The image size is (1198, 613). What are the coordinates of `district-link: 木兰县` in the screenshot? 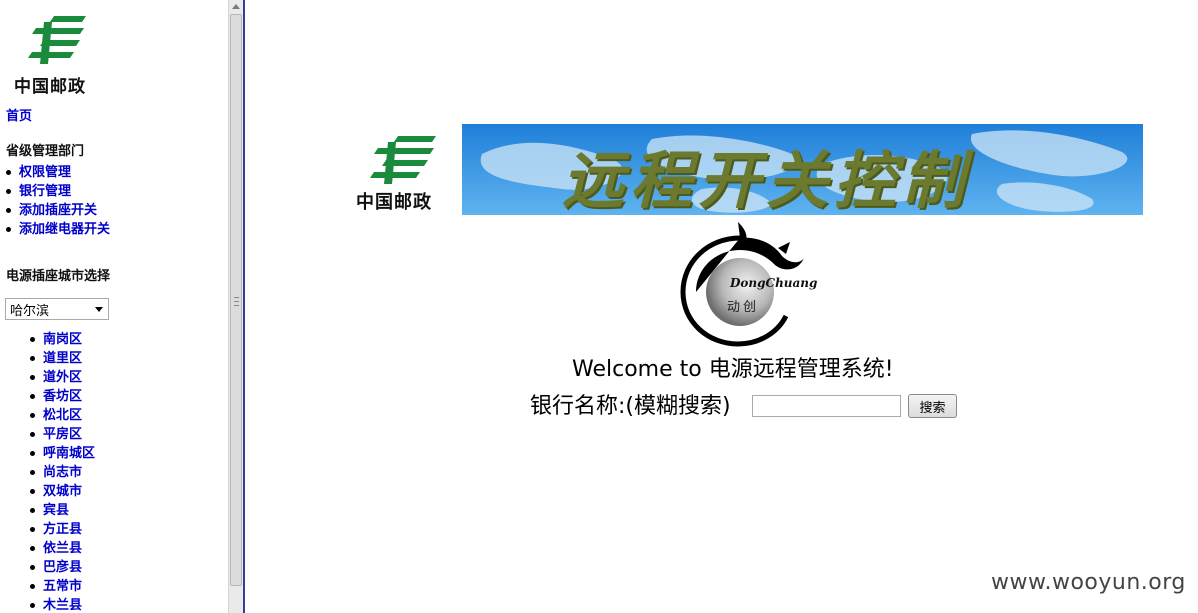 It's located at (62, 604).